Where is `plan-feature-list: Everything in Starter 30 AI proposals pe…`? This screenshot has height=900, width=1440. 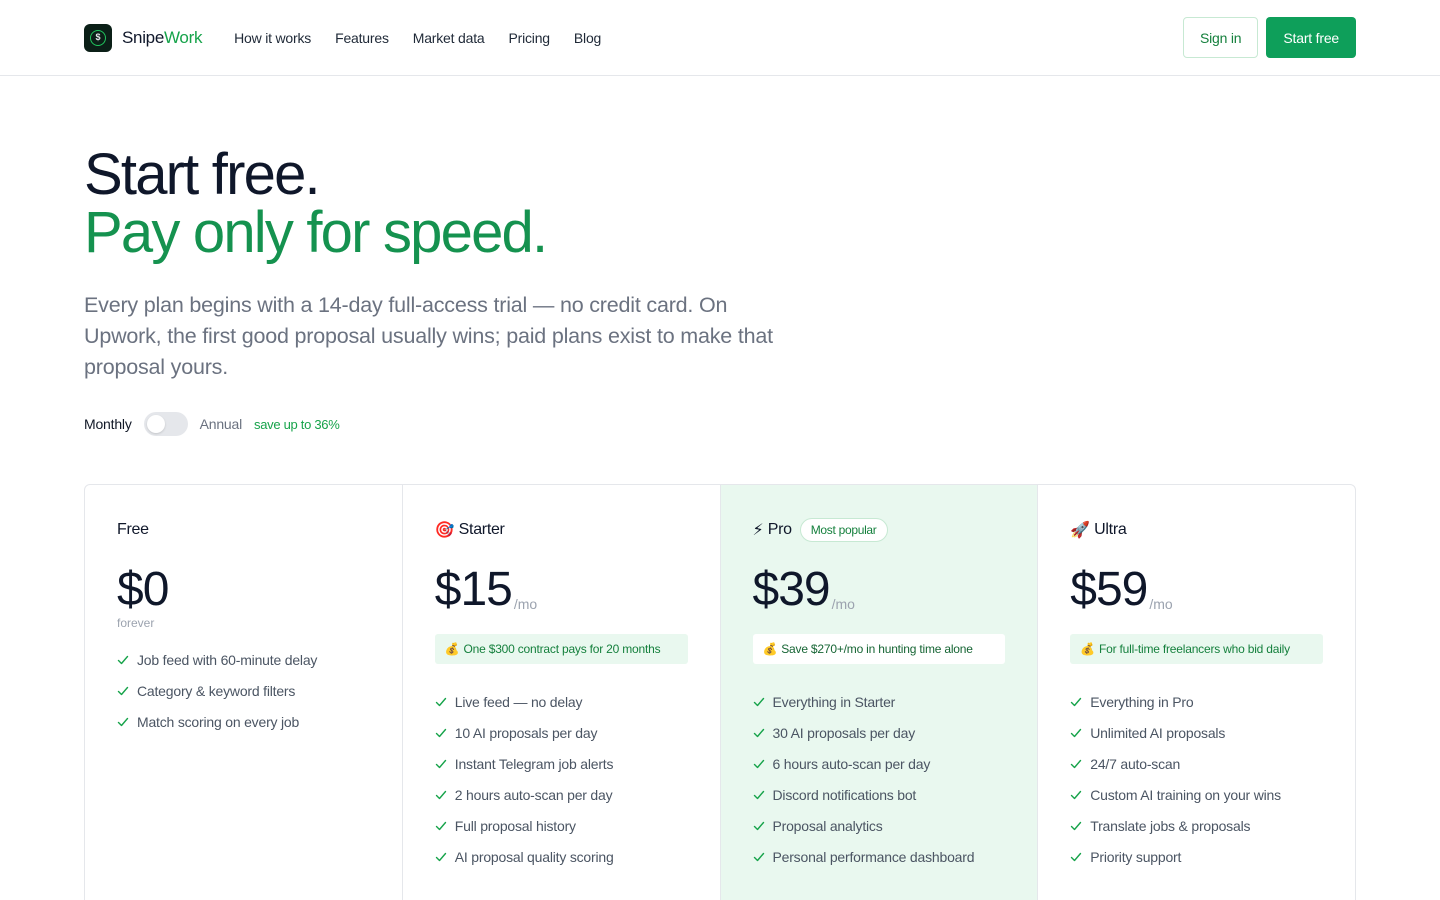
plan-feature-list: Everything in Starter 30 AI proposals pe… is located at coordinates (879, 779).